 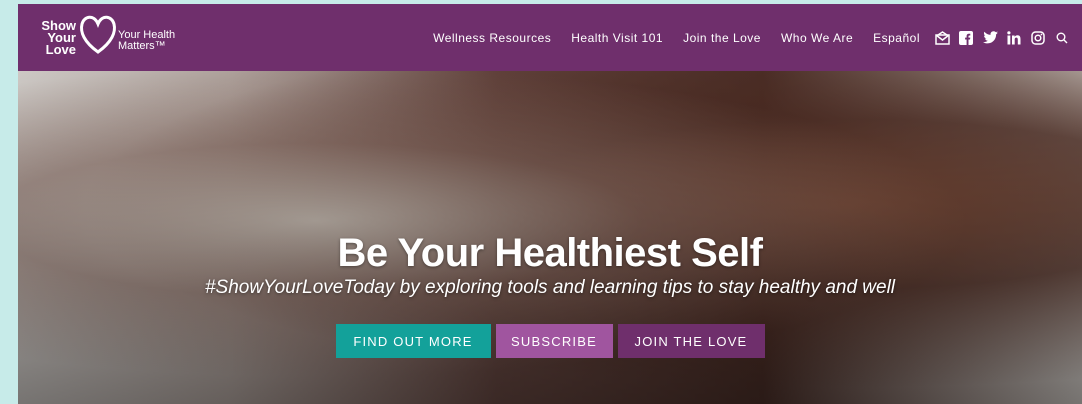 What do you see at coordinates (413, 341) in the screenshot?
I see `find-out-more-button: FIND OUT MORE` at bounding box center [413, 341].